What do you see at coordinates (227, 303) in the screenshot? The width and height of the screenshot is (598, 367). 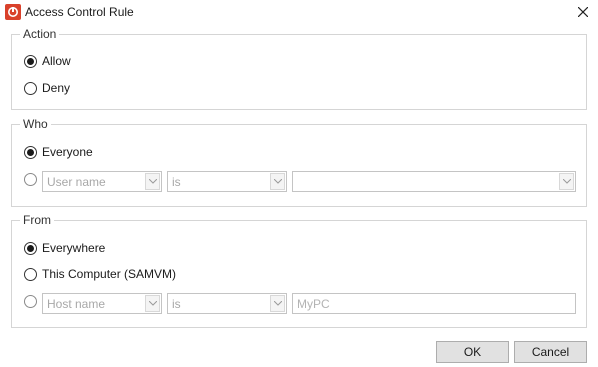 I see `host-operator-dropdown: is` at bounding box center [227, 303].